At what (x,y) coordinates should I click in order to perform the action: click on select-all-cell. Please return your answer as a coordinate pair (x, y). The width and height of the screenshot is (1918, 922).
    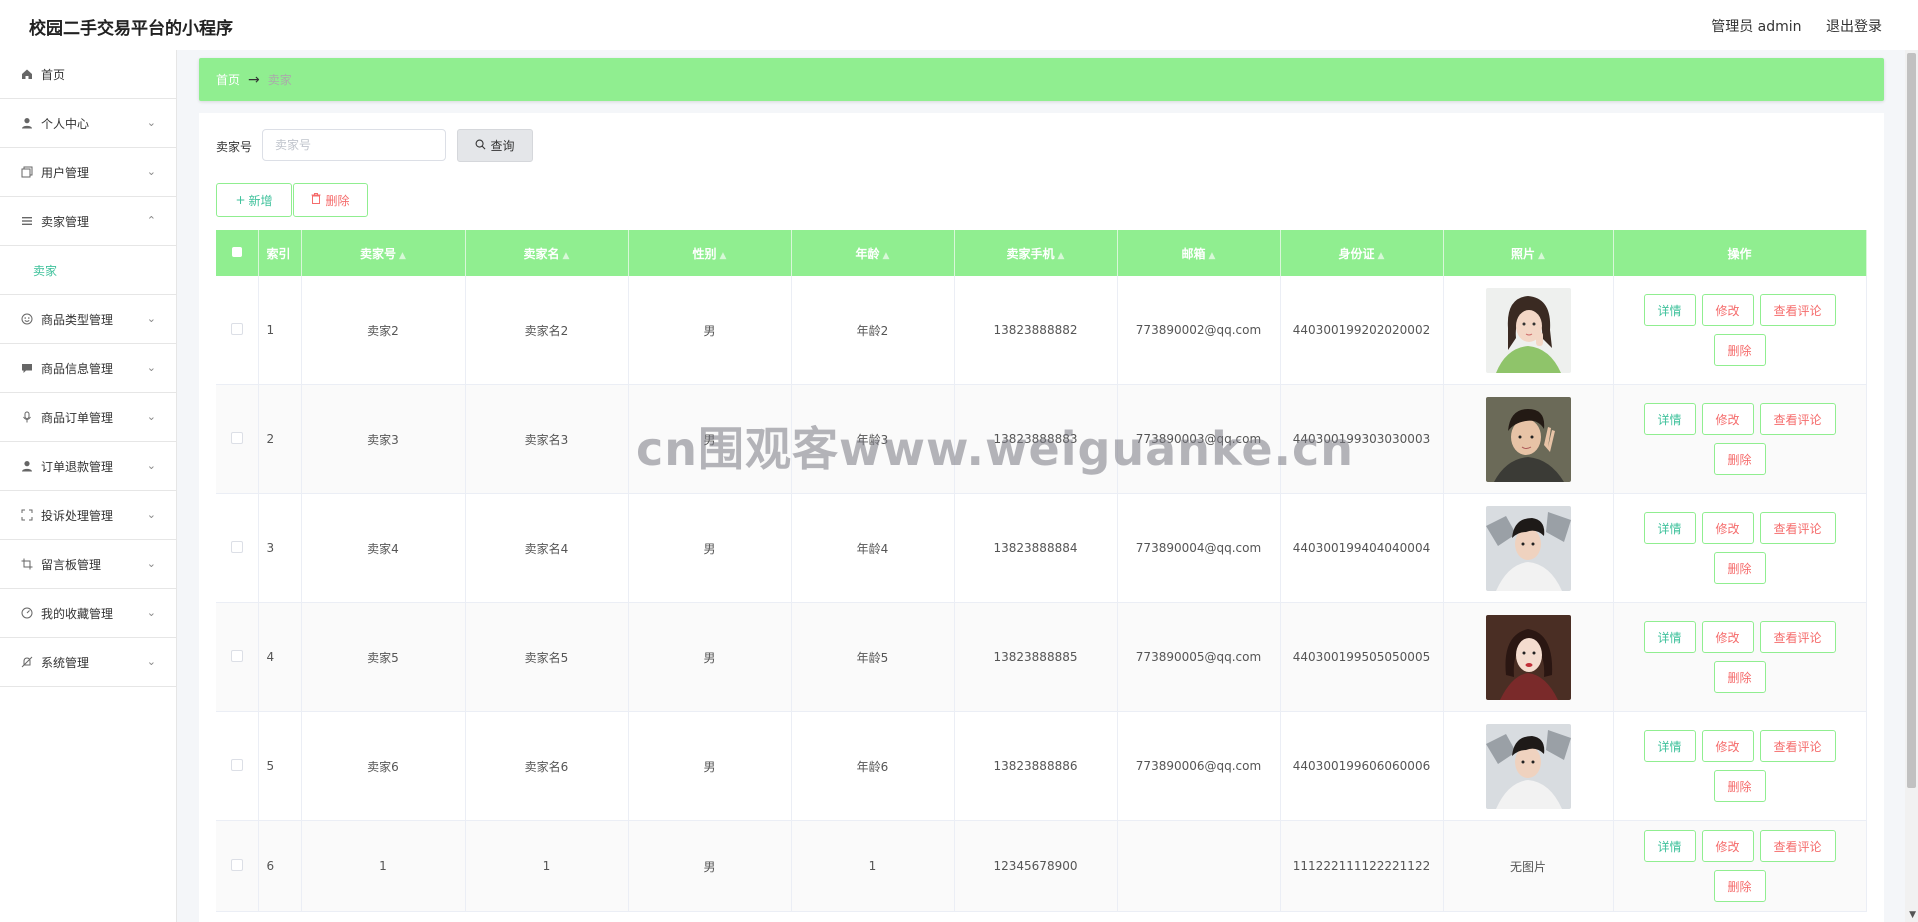
    Looking at the image, I should click on (237, 253).